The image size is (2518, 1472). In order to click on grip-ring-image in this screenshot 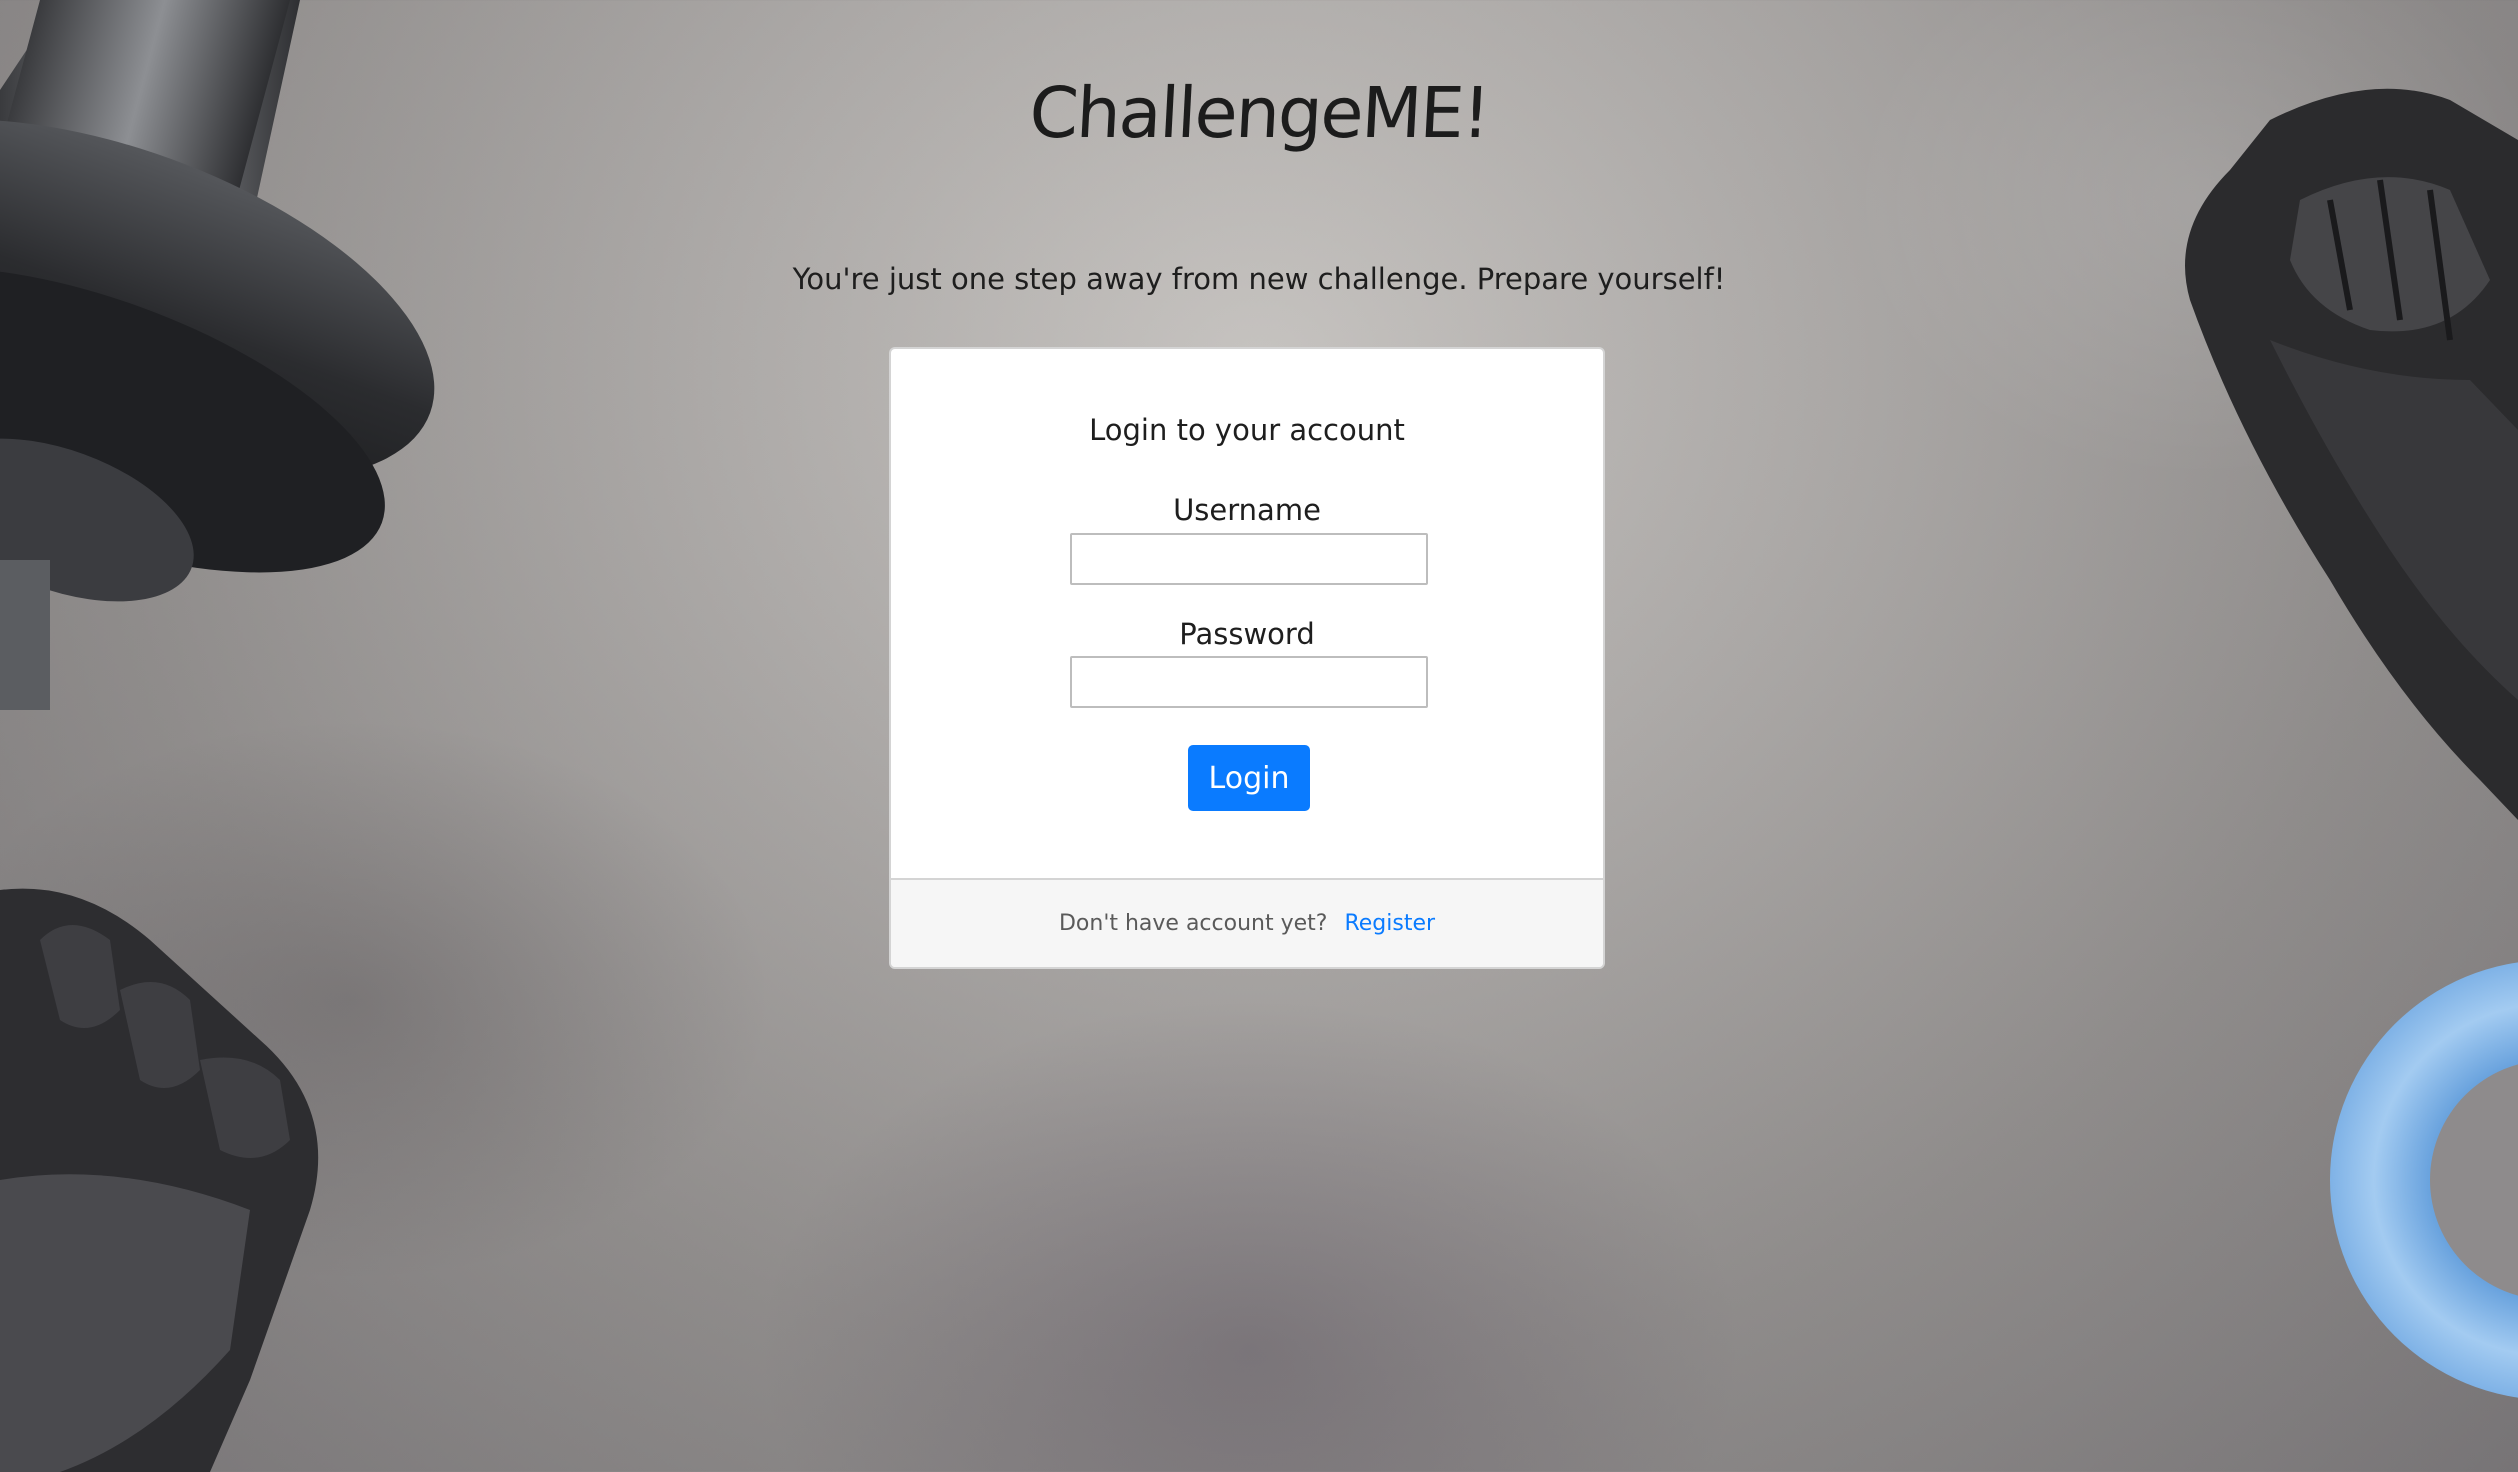, I will do `click(2424, 1180)`.